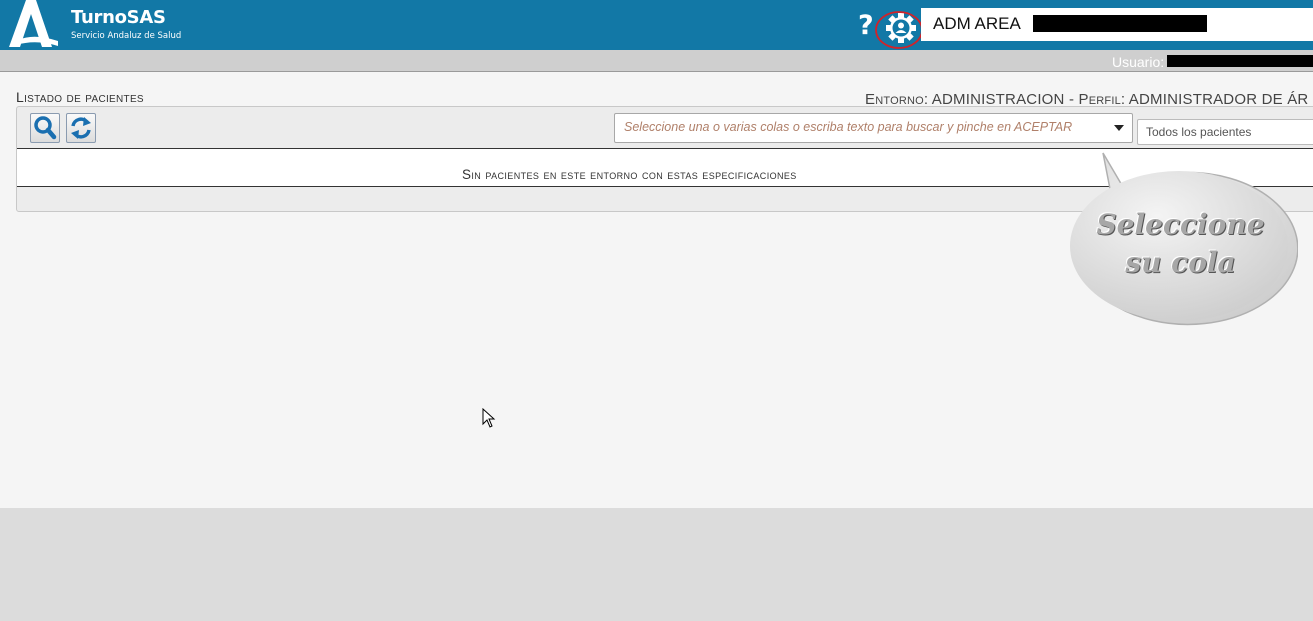 The height and width of the screenshot is (621, 1313). I want to click on mouse-cursor-icon, so click(489, 418).